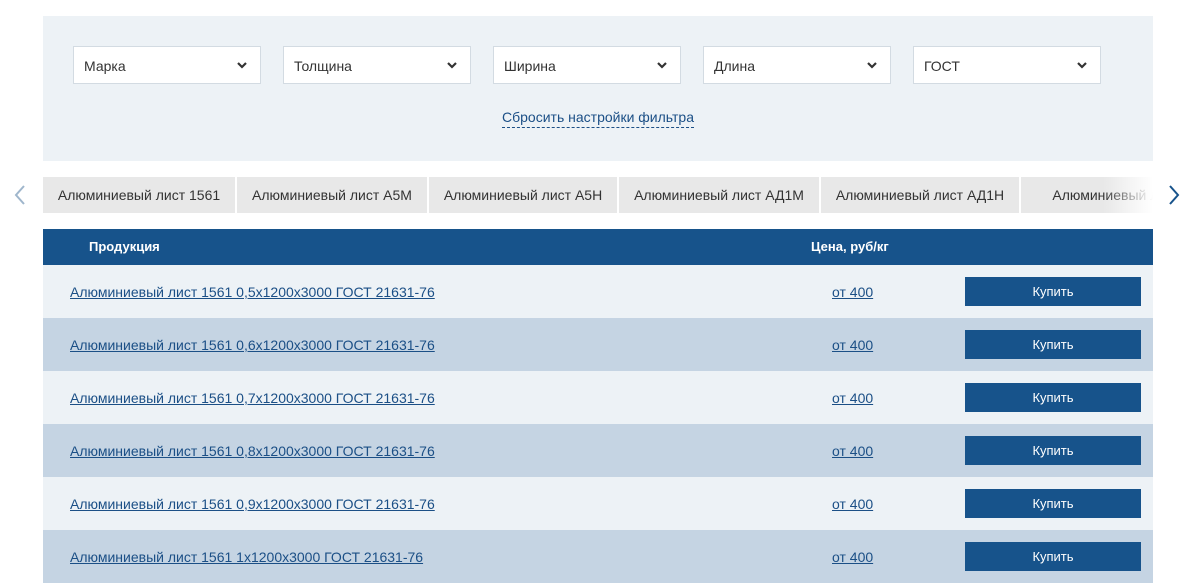 Image resolution: width=1189 pixels, height=583 pixels. I want to click on chevron-left-icon, so click(20, 195).